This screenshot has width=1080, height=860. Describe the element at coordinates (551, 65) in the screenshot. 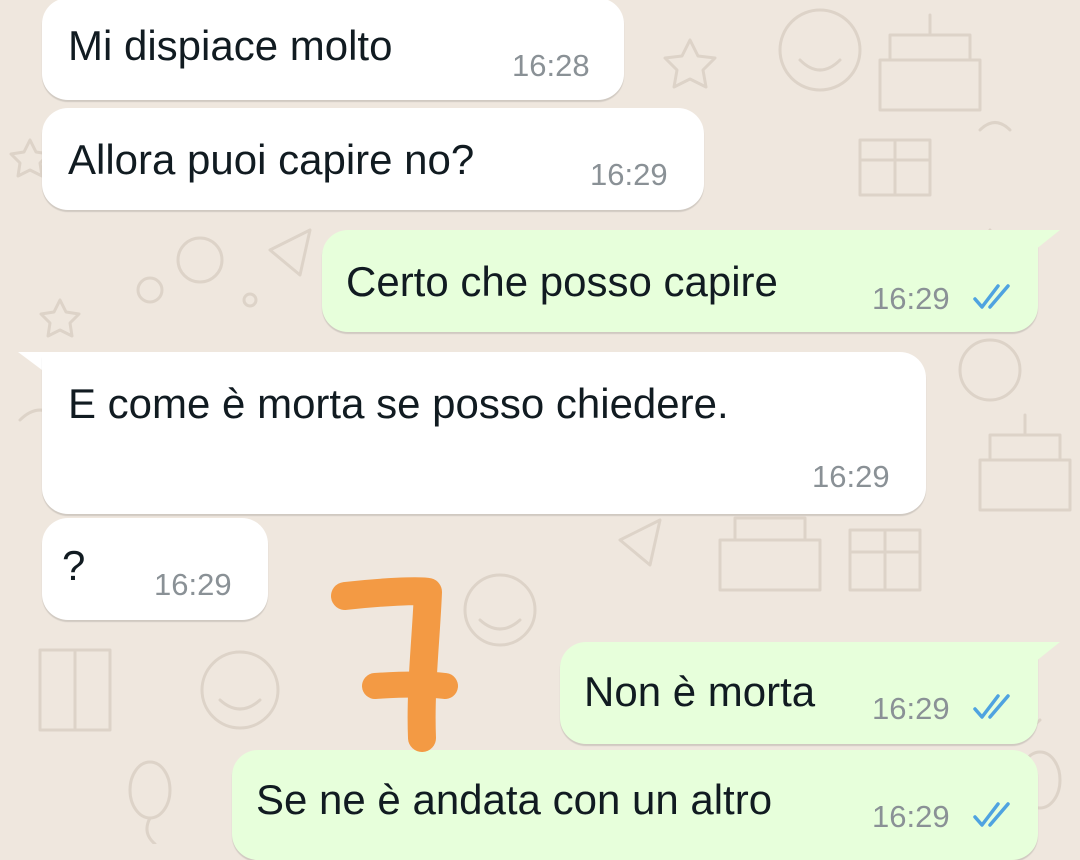

I see `message-timestamp: 16:28` at that location.